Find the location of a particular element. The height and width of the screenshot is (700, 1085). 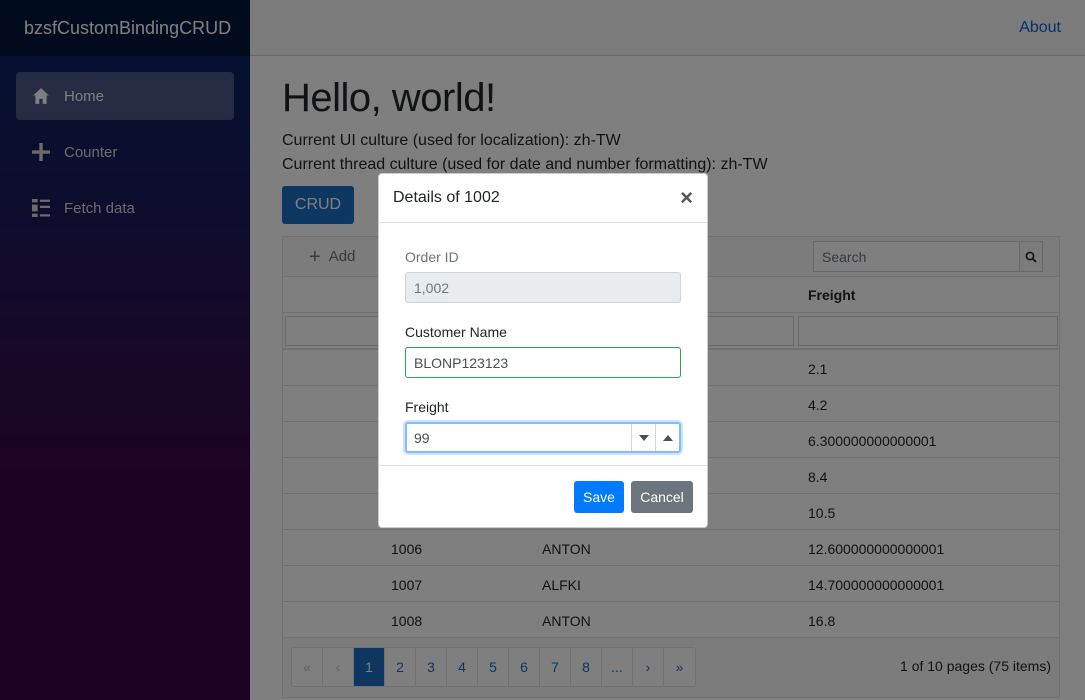

freight-numeric-input: 99 is located at coordinates (543, 437).